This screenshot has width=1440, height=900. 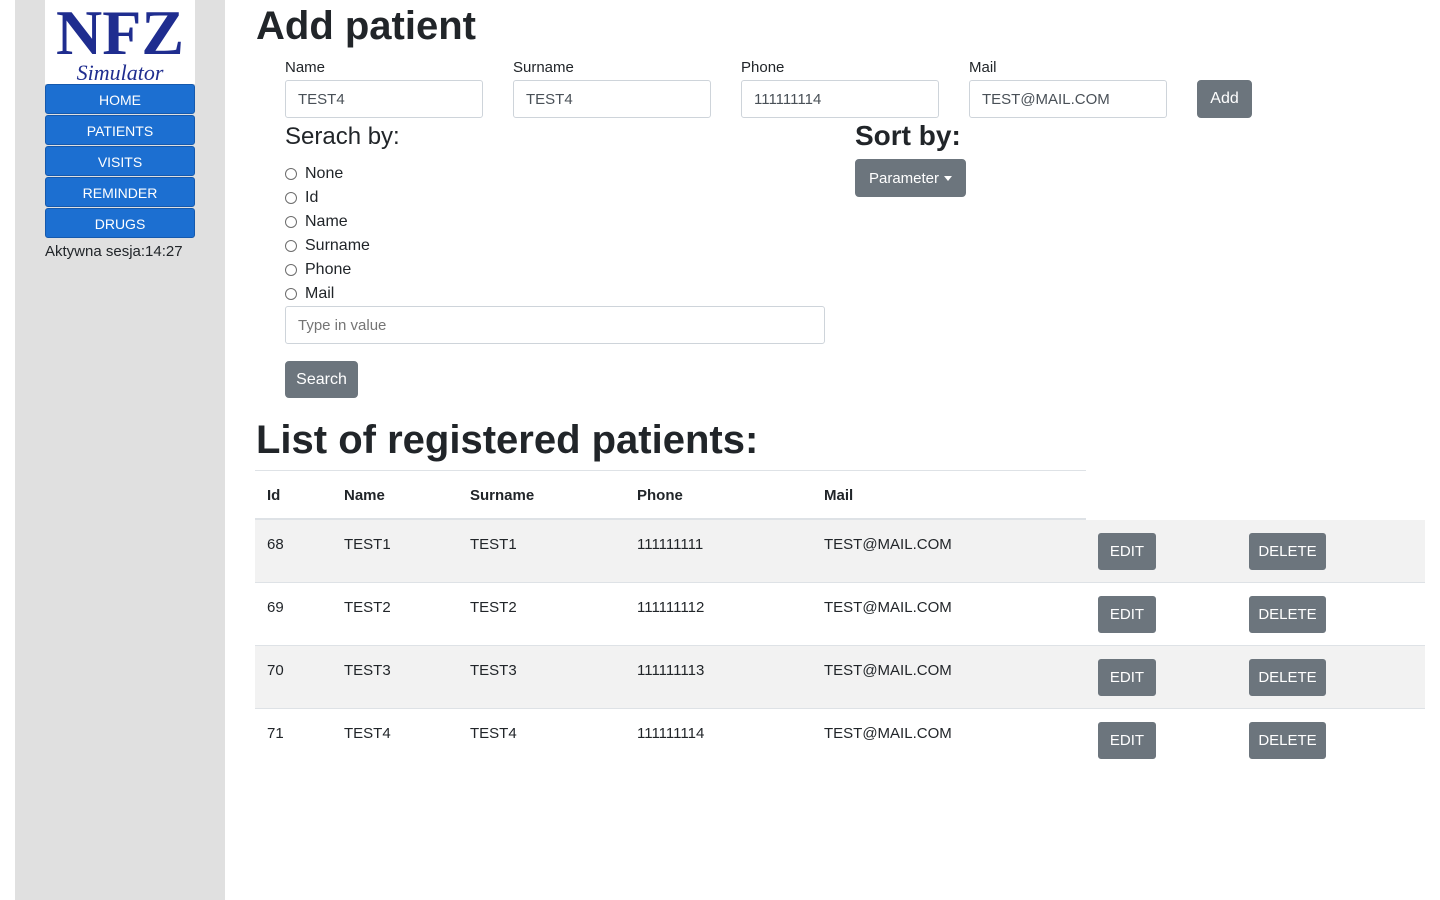 What do you see at coordinates (326, 221) in the screenshot?
I see `radio-label: Name` at bounding box center [326, 221].